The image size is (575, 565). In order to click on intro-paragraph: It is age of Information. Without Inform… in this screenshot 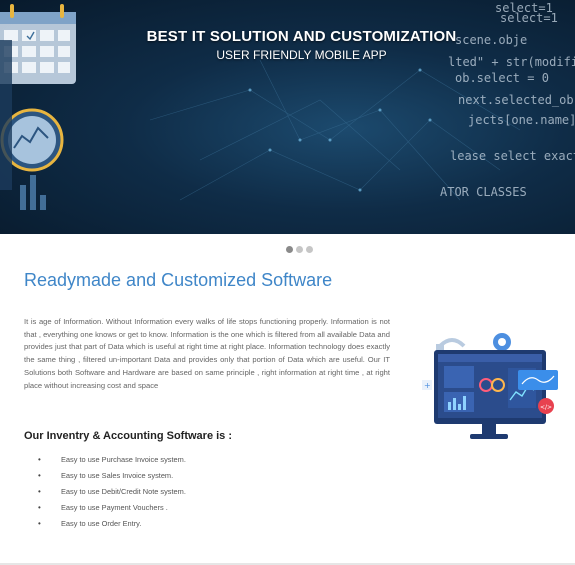, I will do `click(207, 353)`.